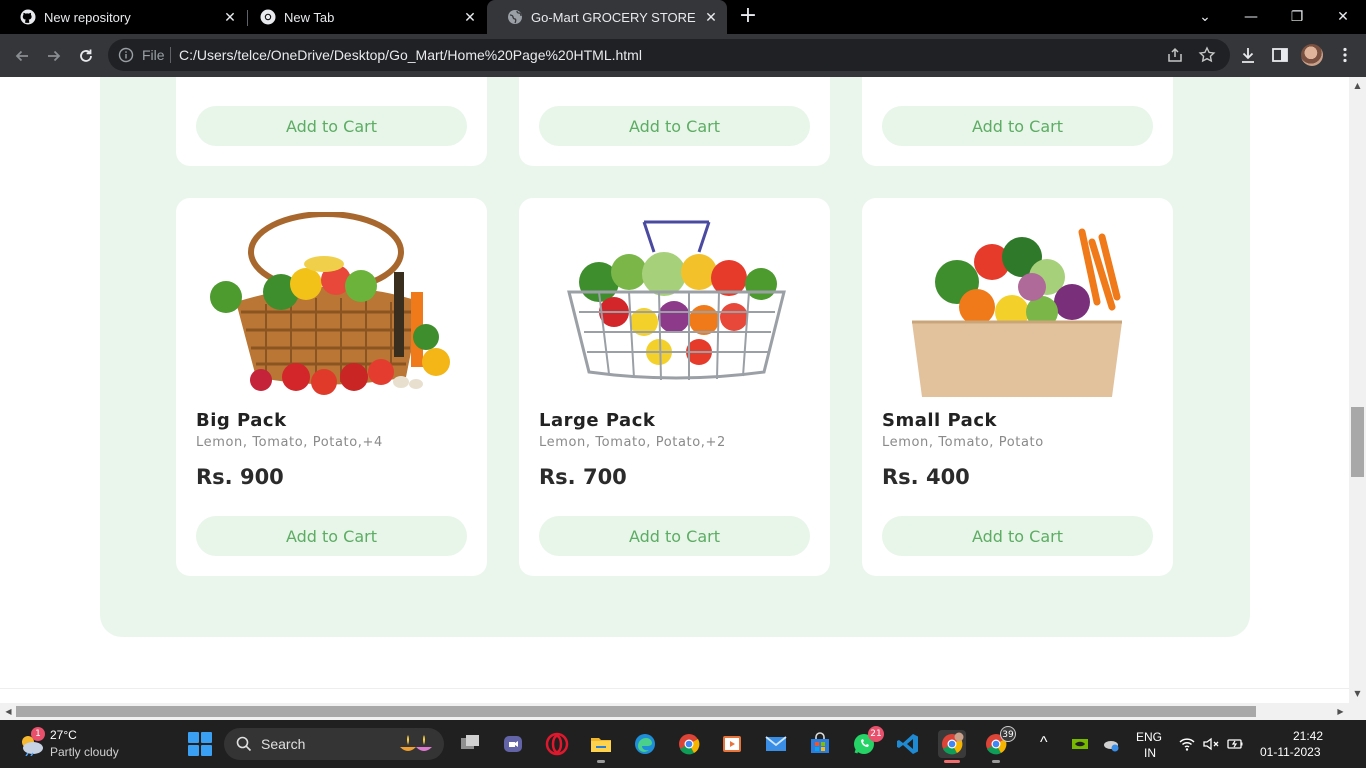  I want to click on vertical-scrollbar: ▲ ▼, so click(1357, 390).